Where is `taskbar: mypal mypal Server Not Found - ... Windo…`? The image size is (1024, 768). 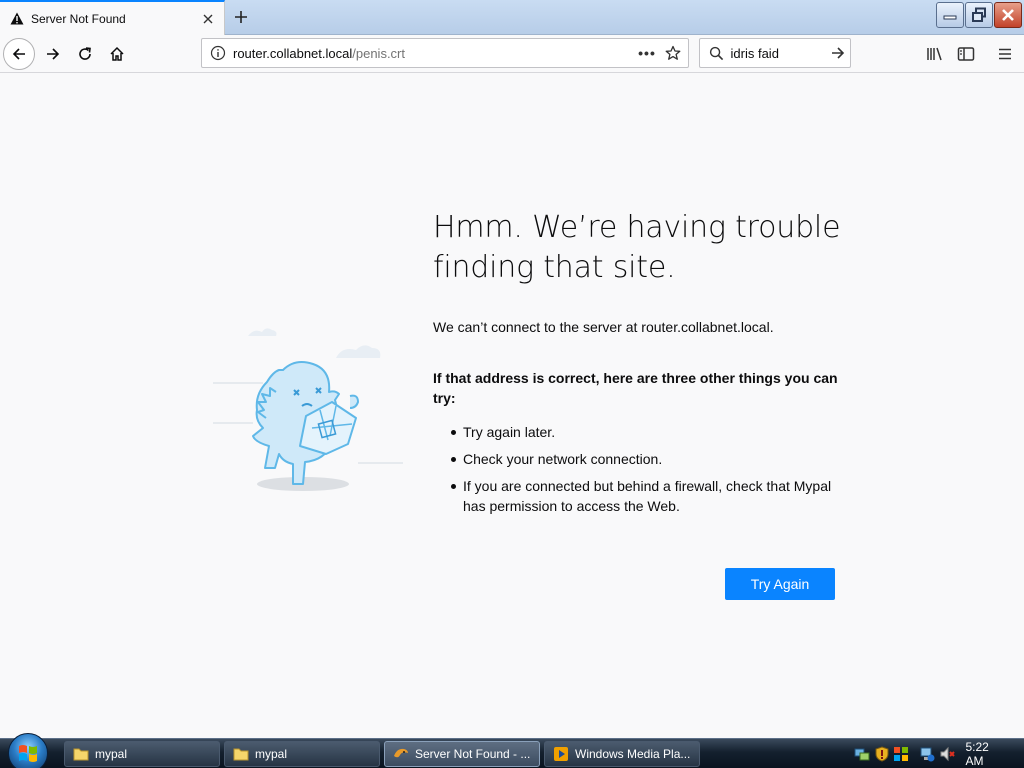 taskbar: mypal mypal Server Not Found - ... Windo… is located at coordinates (512, 750).